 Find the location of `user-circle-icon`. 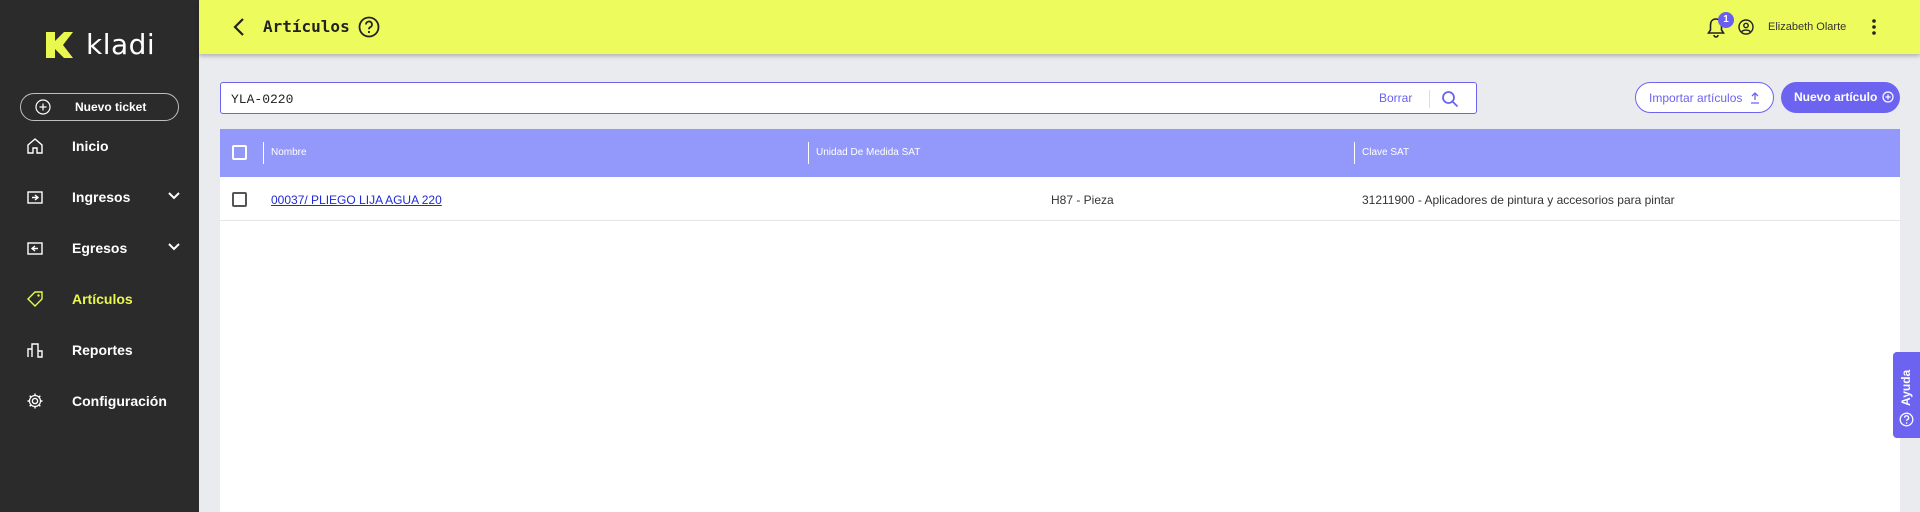

user-circle-icon is located at coordinates (1746, 27).